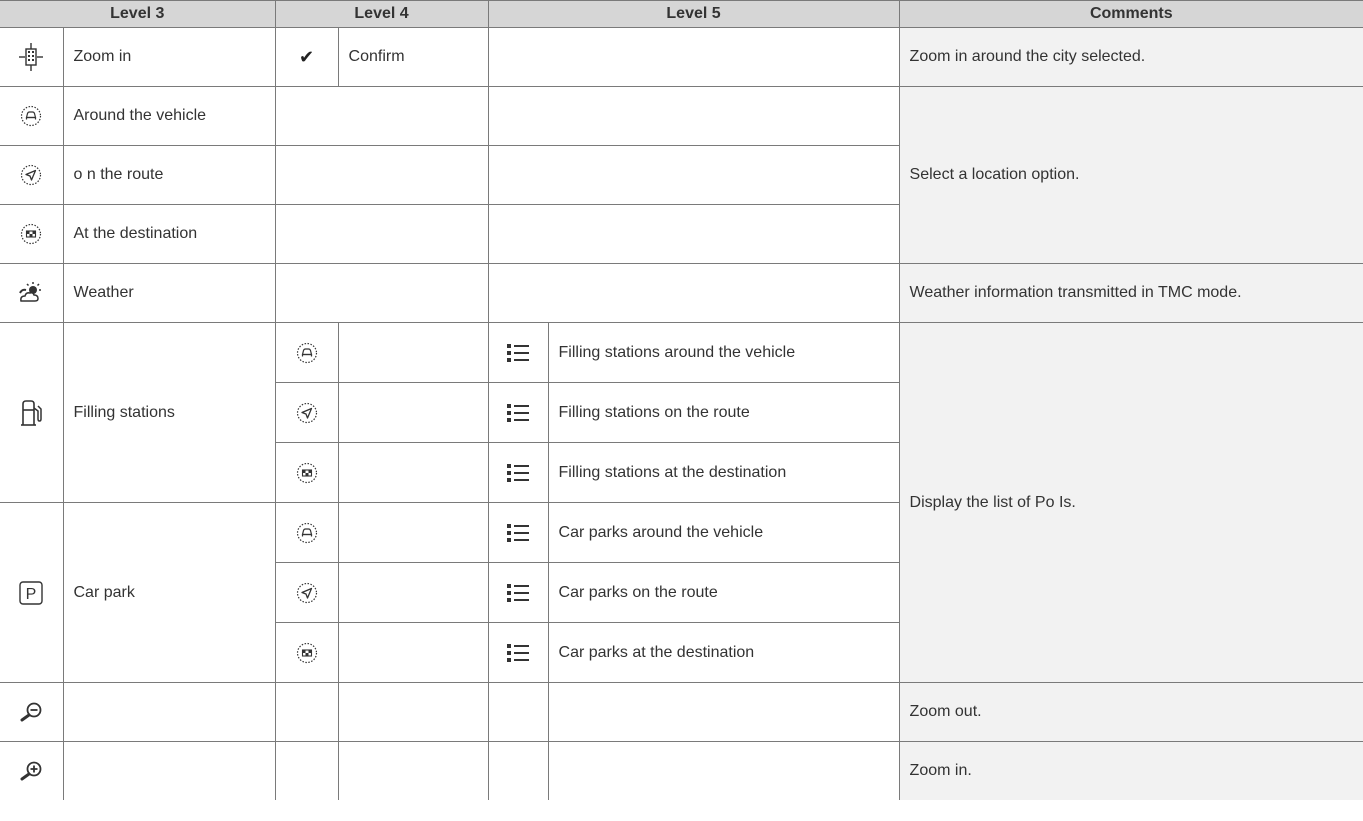 This screenshot has width=1363, height=821. What do you see at coordinates (723, 592) in the screenshot?
I see `carpark-route-label: Car parks on the route` at bounding box center [723, 592].